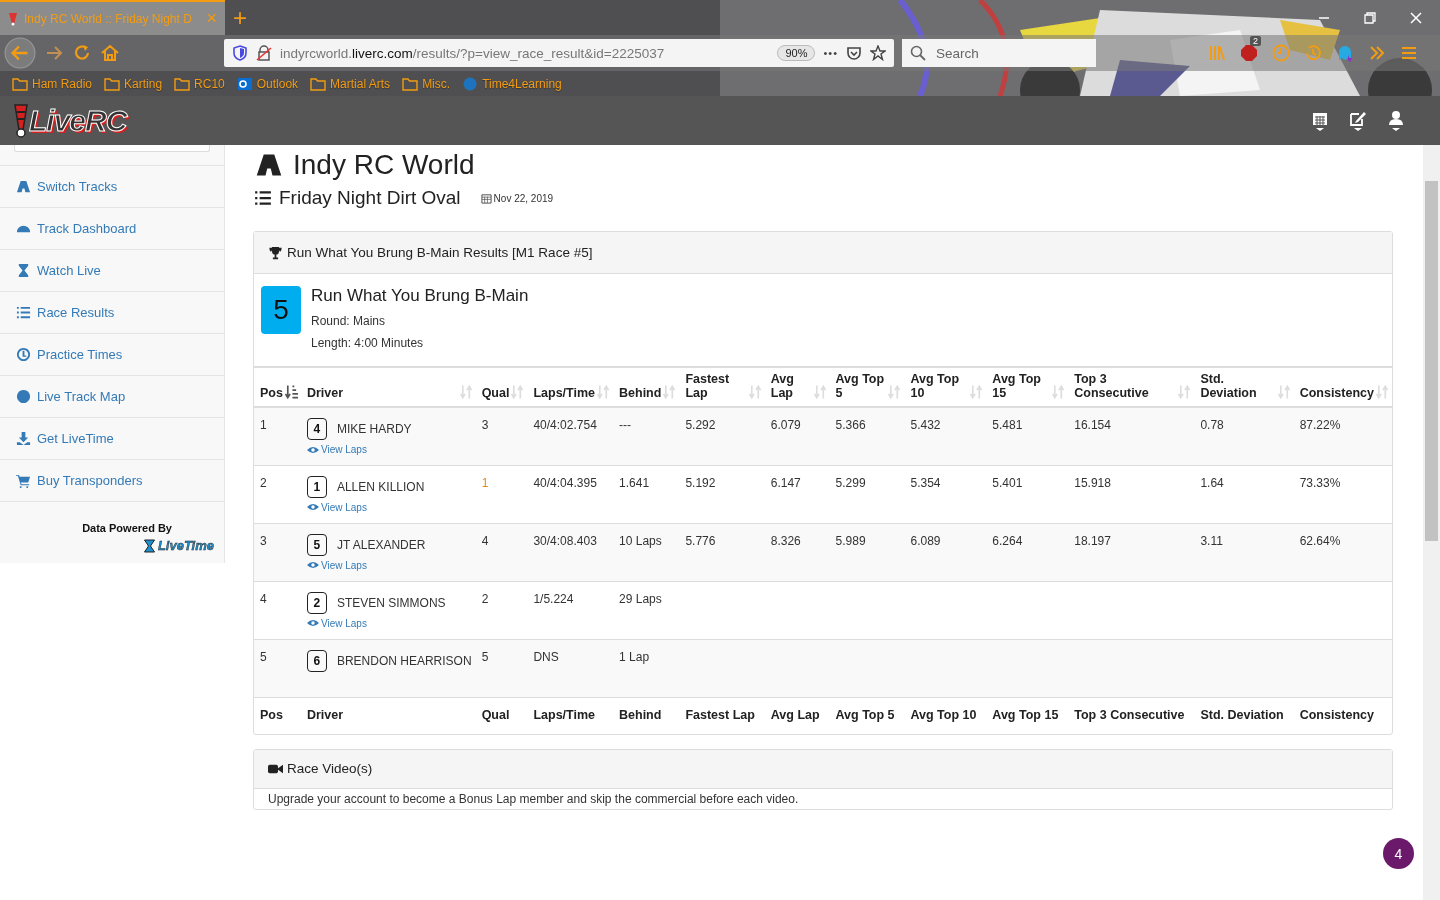 Image resolution: width=1440 pixels, height=900 pixels. What do you see at coordinates (391, 602) in the screenshot?
I see `driver-name: STEVEN SIMMONS` at bounding box center [391, 602].